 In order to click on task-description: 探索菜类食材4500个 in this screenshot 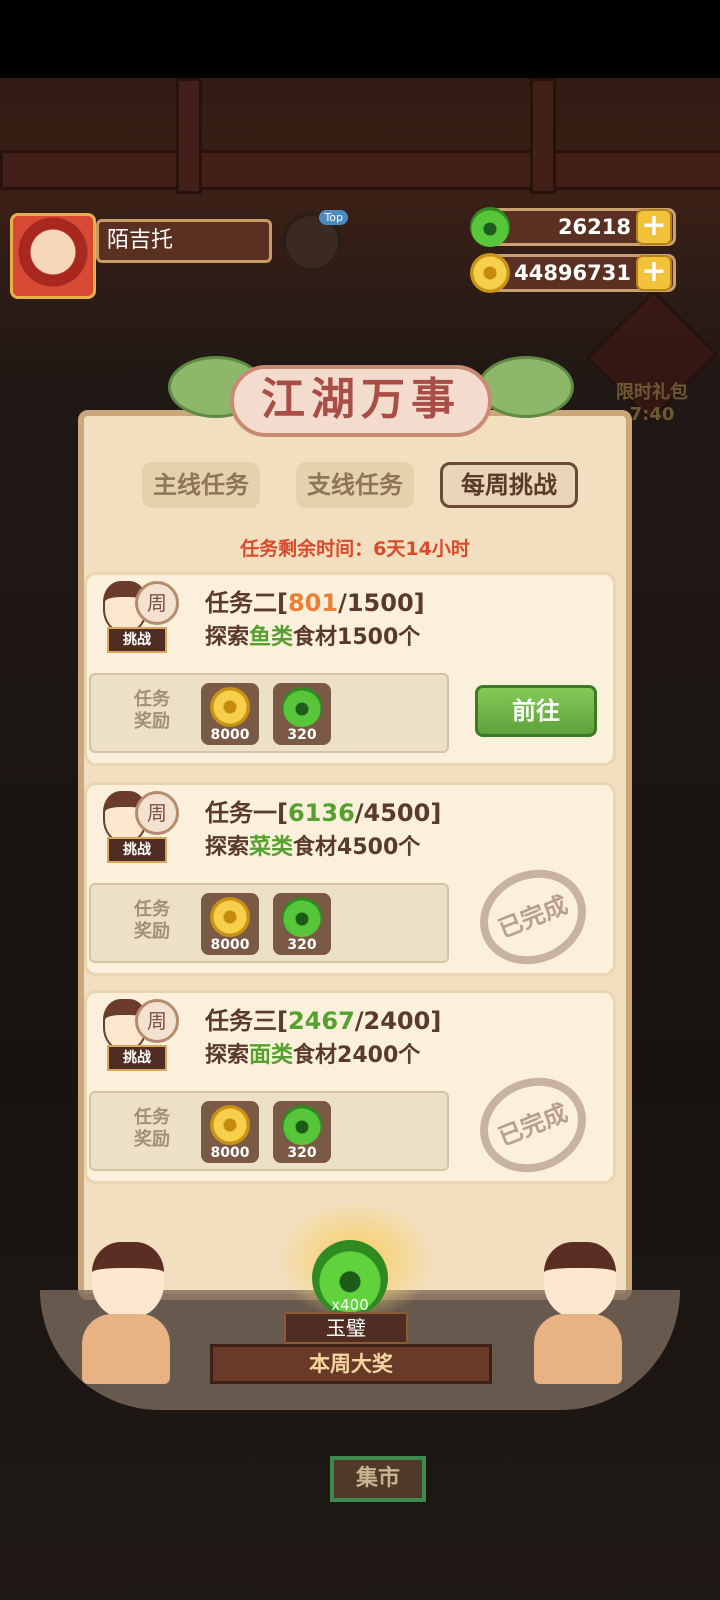, I will do `click(313, 847)`.